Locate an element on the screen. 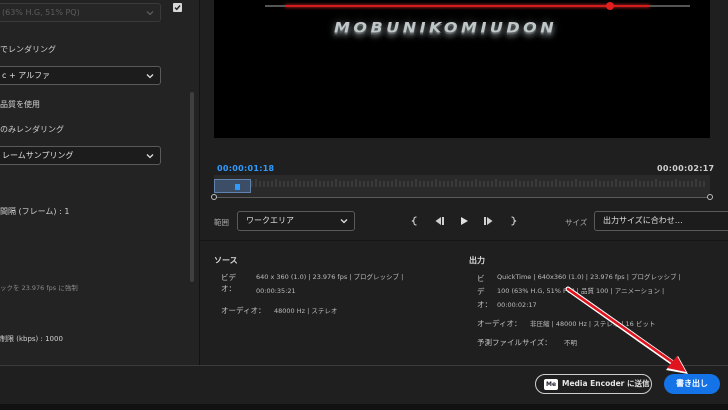 The height and width of the screenshot is (410, 728). output-audio-value: 非圧縮 | 48000 Hz | ステレオ | 16 ビット is located at coordinates (593, 324).